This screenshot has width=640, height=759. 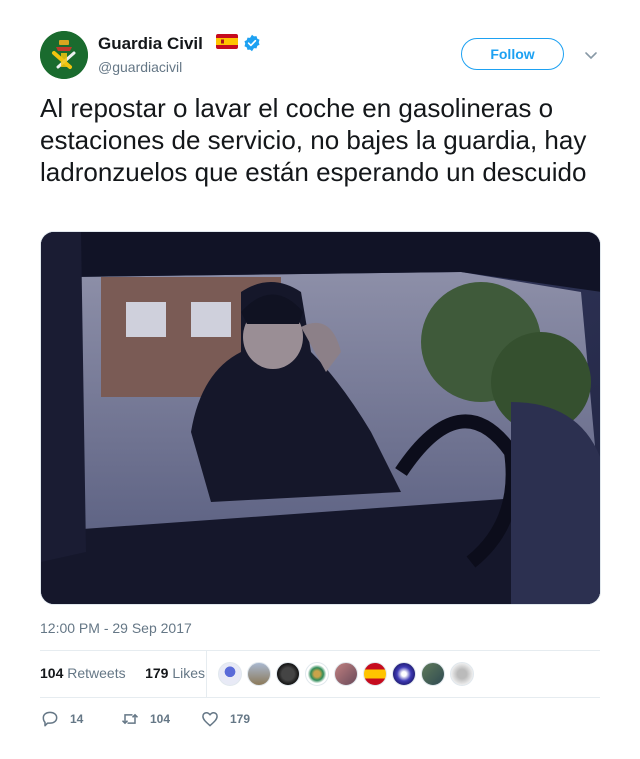 I want to click on liked-by-avatars, so click(x=348, y=674).